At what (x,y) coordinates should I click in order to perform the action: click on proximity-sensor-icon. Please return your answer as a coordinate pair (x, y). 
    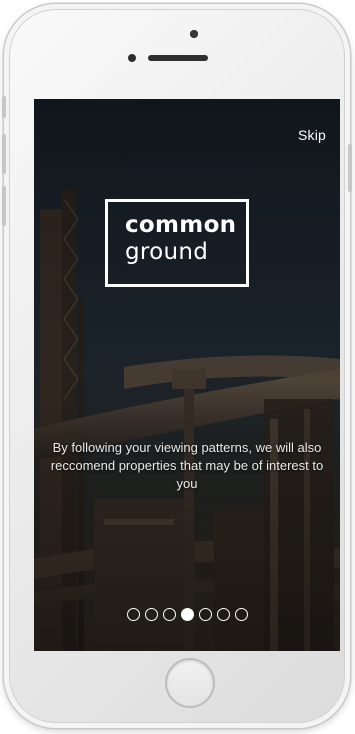
    Looking at the image, I should click on (132, 58).